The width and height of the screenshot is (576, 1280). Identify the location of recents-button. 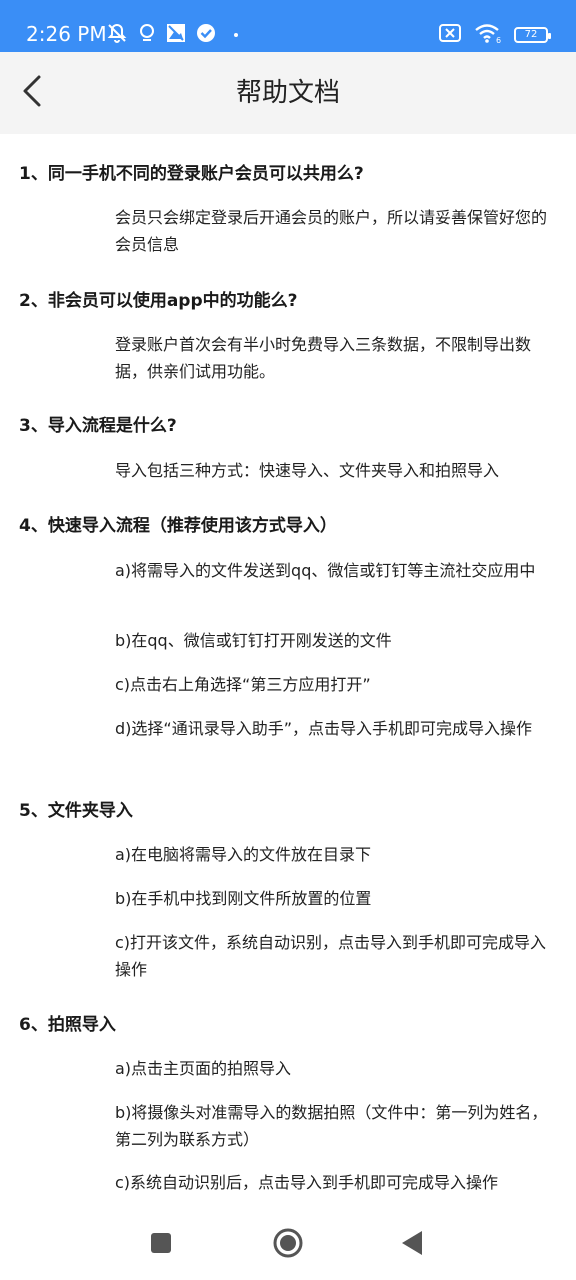
(161, 1245).